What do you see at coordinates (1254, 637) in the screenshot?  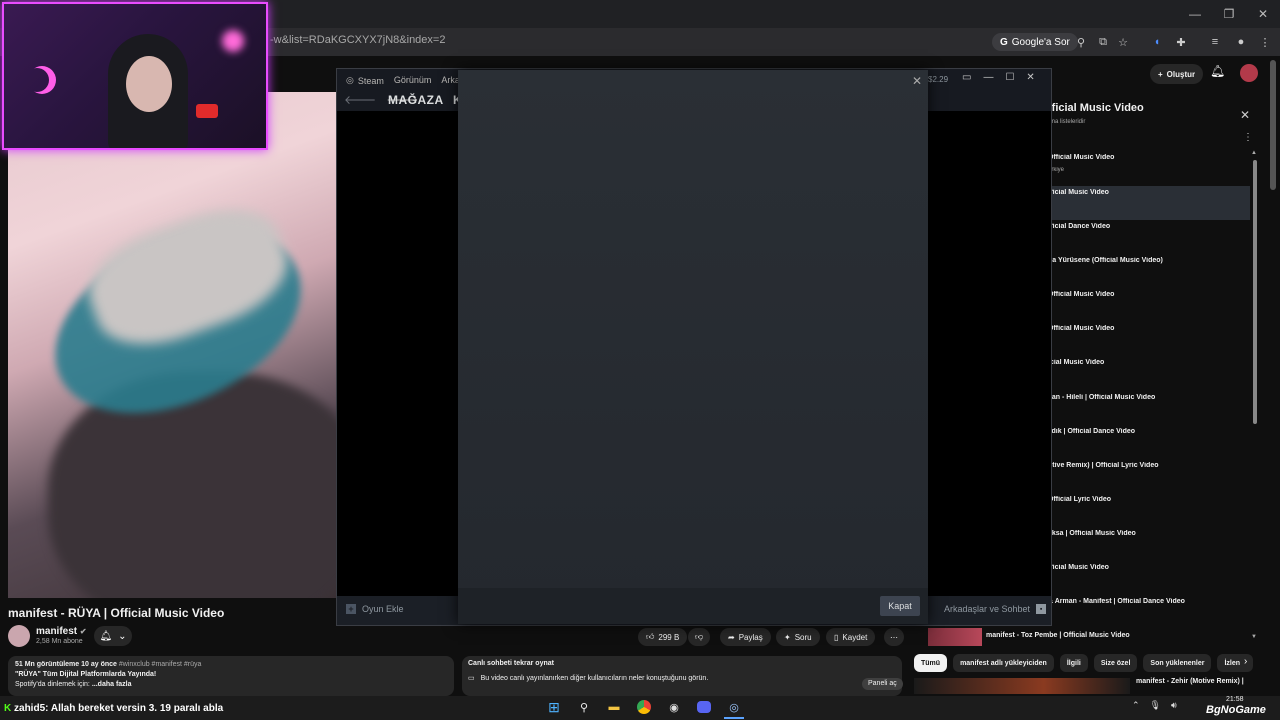 I see `scroll-down-icon: ▼` at bounding box center [1254, 637].